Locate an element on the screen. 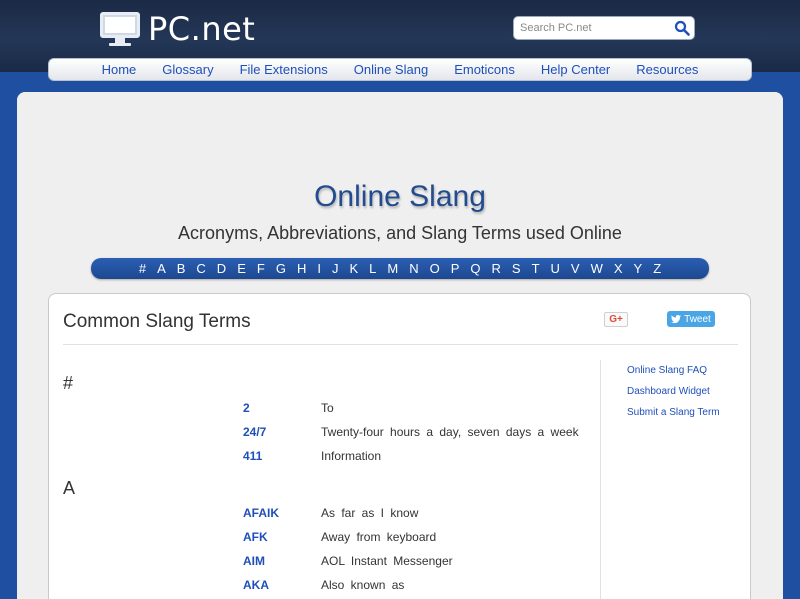  search-box is located at coordinates (604, 28).